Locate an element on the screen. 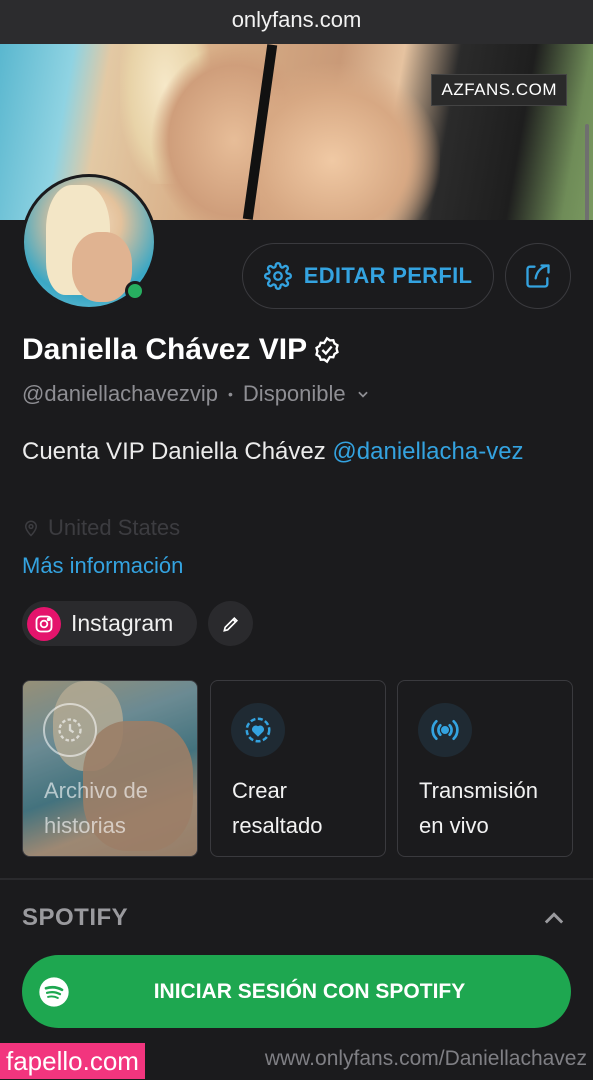 The width and height of the screenshot is (593, 1080). pencil-icon is located at coordinates (230, 624).